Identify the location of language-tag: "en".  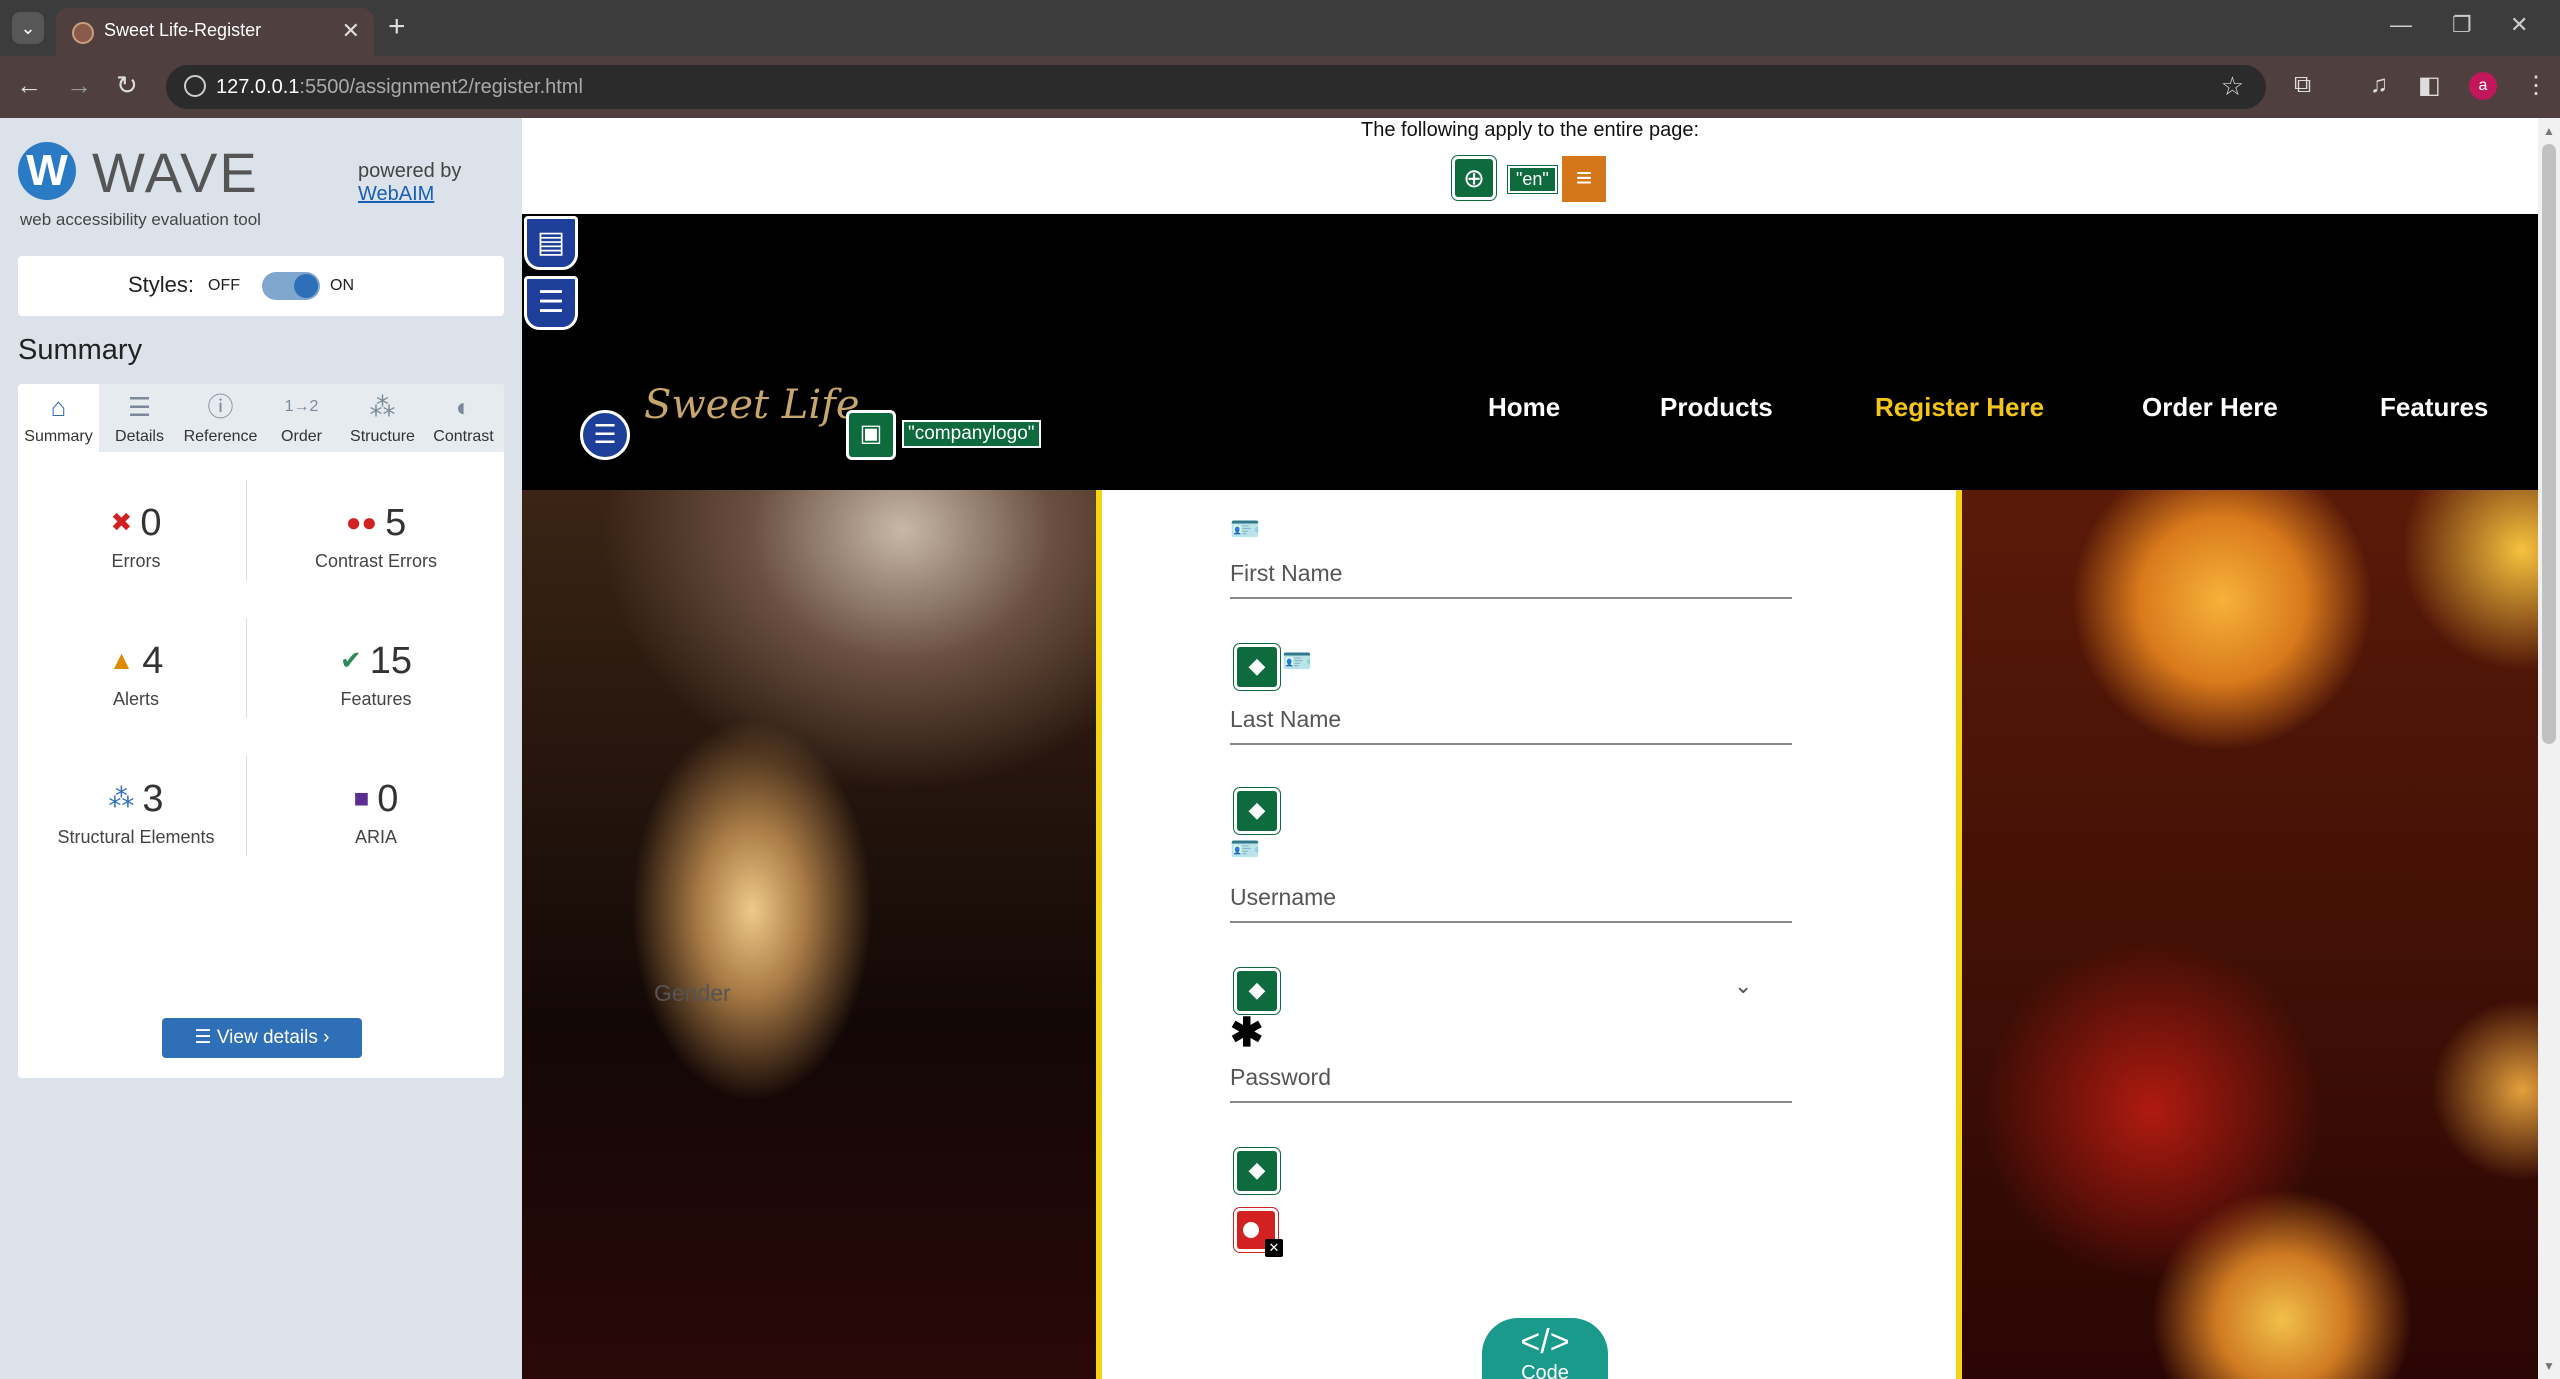
(1532, 179).